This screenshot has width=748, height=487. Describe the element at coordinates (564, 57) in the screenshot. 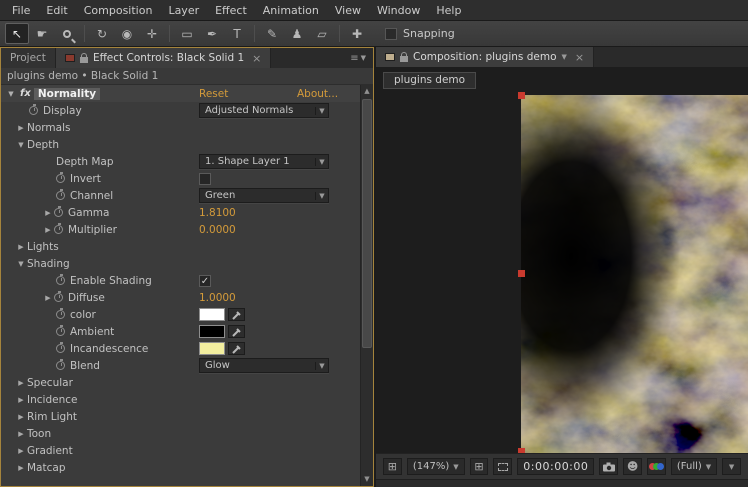

I see `chevron-down-icon: ▼` at that location.